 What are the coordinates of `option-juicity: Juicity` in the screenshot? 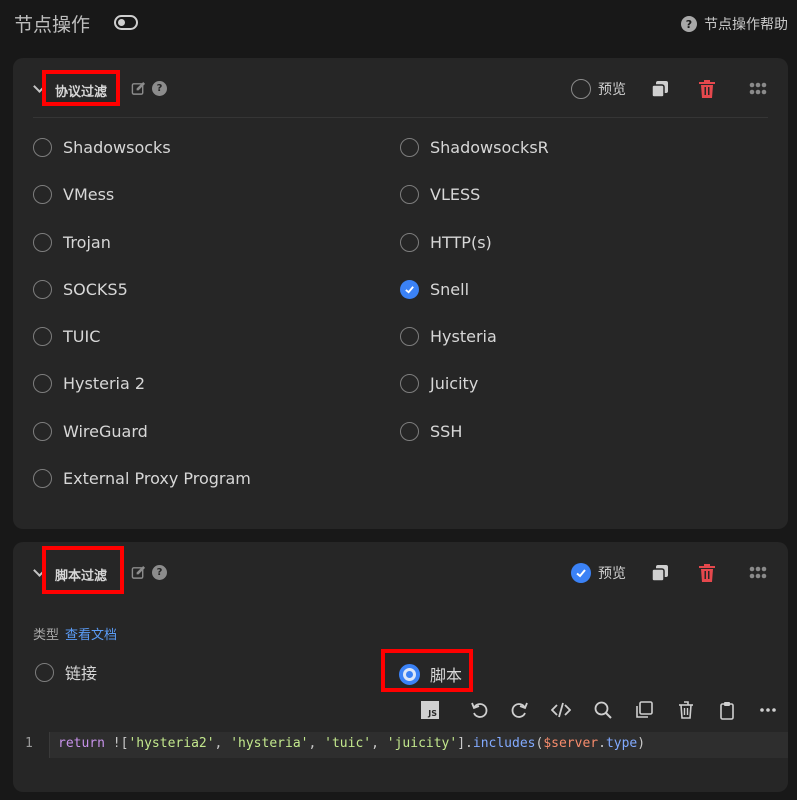 It's located at (439, 383).